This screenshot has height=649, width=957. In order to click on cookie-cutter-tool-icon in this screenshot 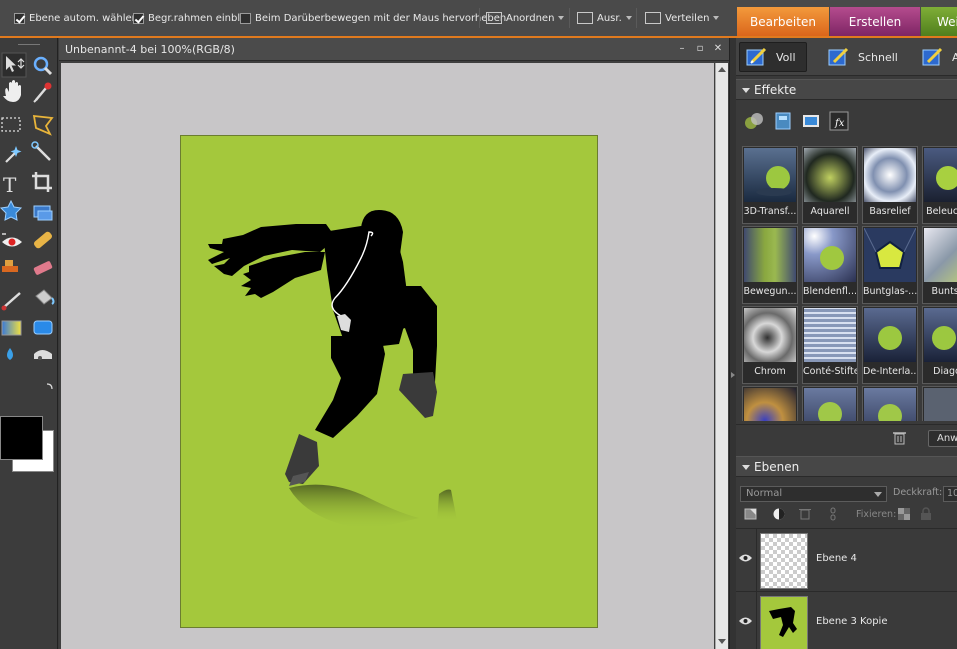, I will do `click(11, 210)`.